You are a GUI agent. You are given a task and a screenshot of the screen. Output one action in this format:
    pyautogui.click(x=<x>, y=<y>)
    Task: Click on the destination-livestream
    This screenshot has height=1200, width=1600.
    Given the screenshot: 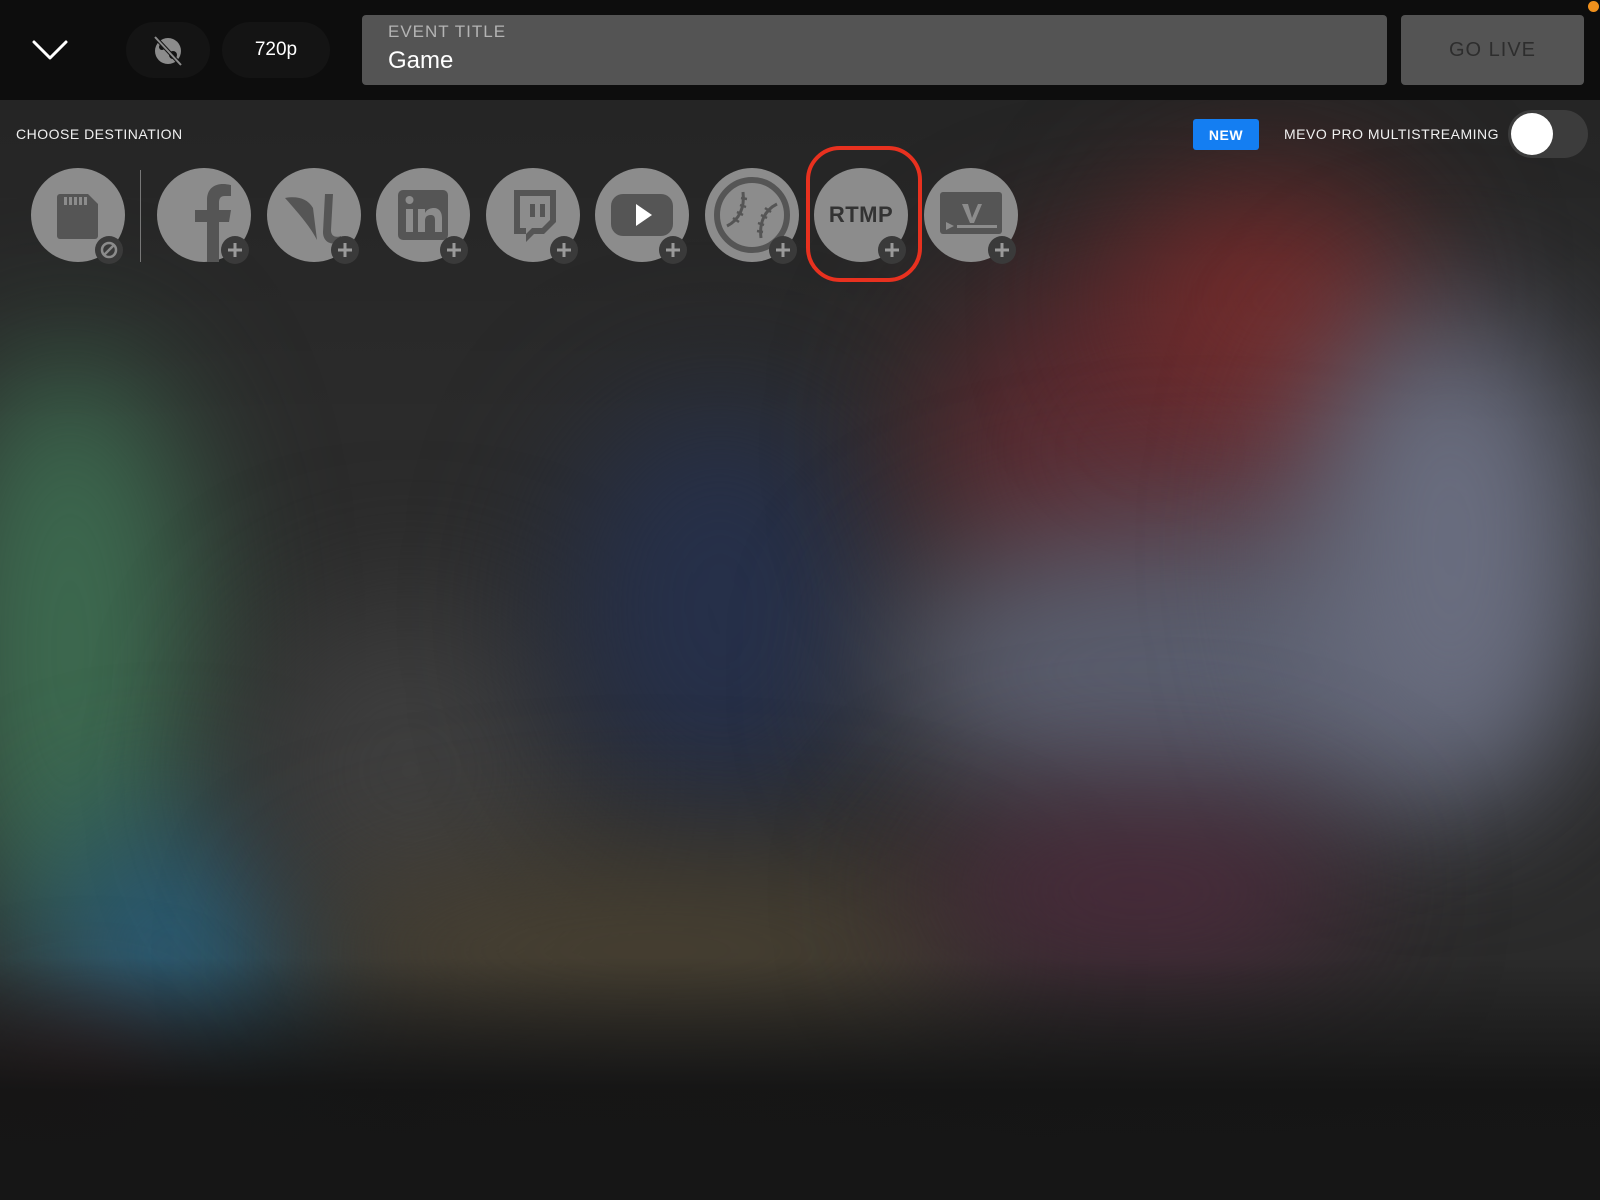 What is the action you would take?
    pyautogui.click(x=314, y=216)
    